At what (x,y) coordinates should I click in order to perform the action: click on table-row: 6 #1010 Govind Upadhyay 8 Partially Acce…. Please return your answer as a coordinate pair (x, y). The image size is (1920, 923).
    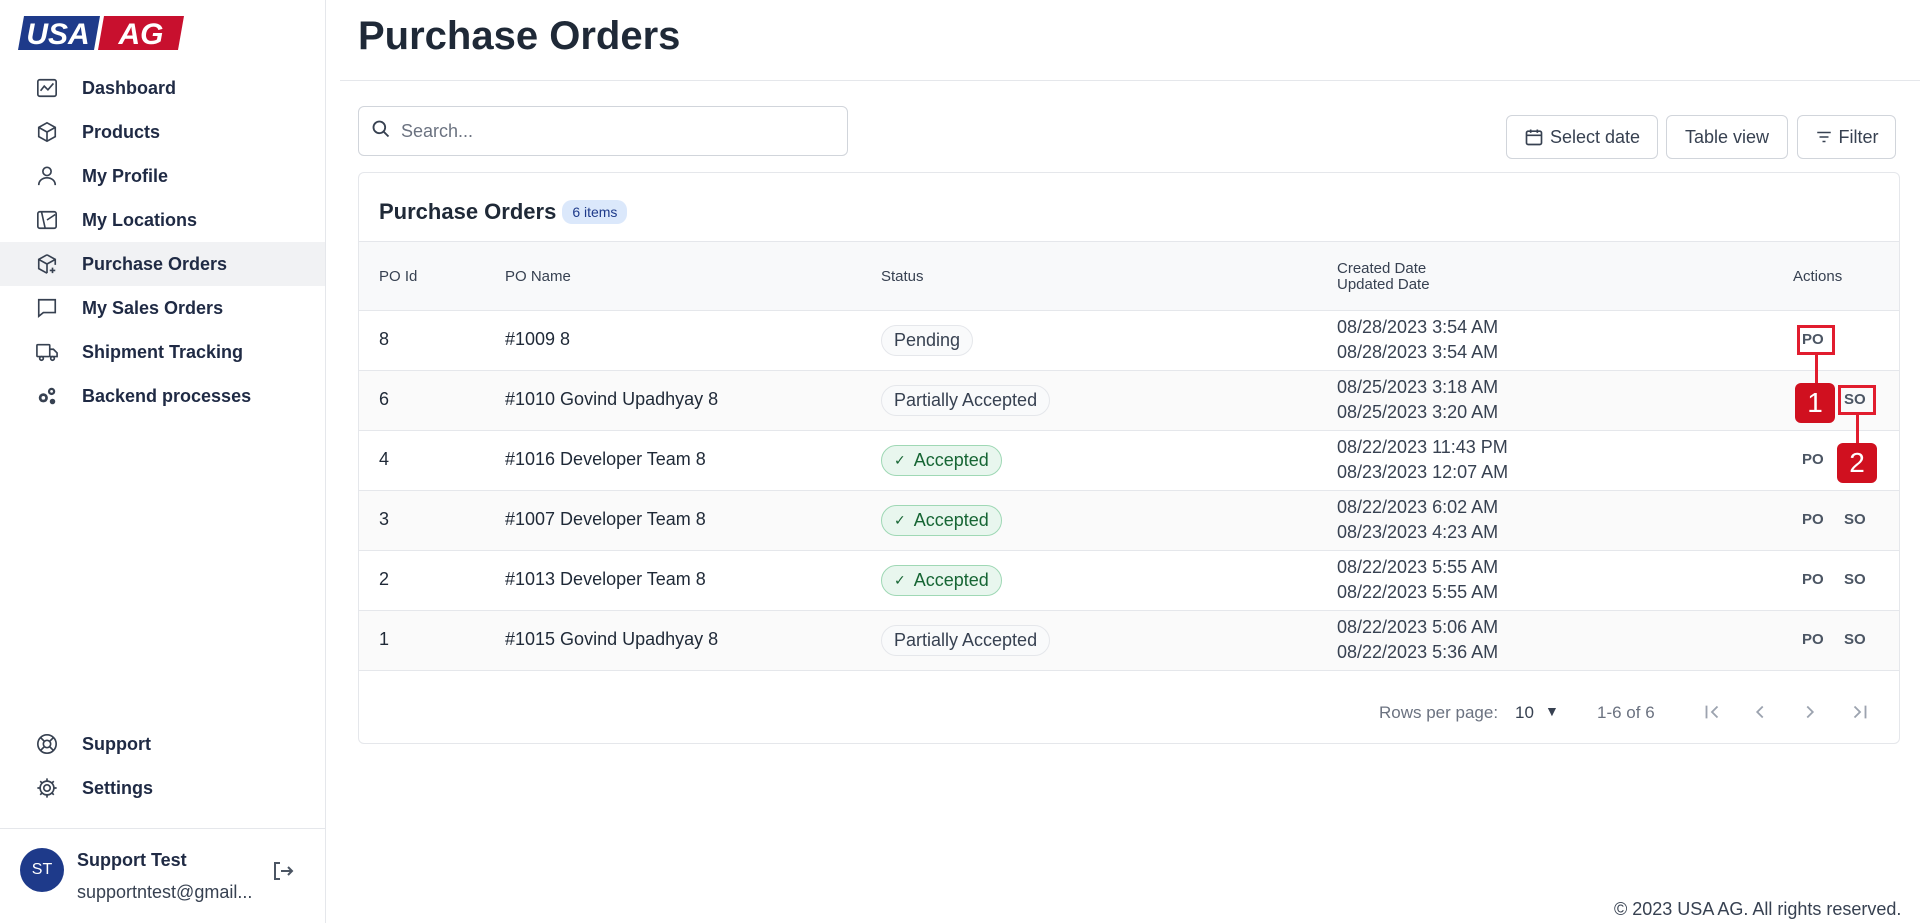
    Looking at the image, I should click on (1129, 401).